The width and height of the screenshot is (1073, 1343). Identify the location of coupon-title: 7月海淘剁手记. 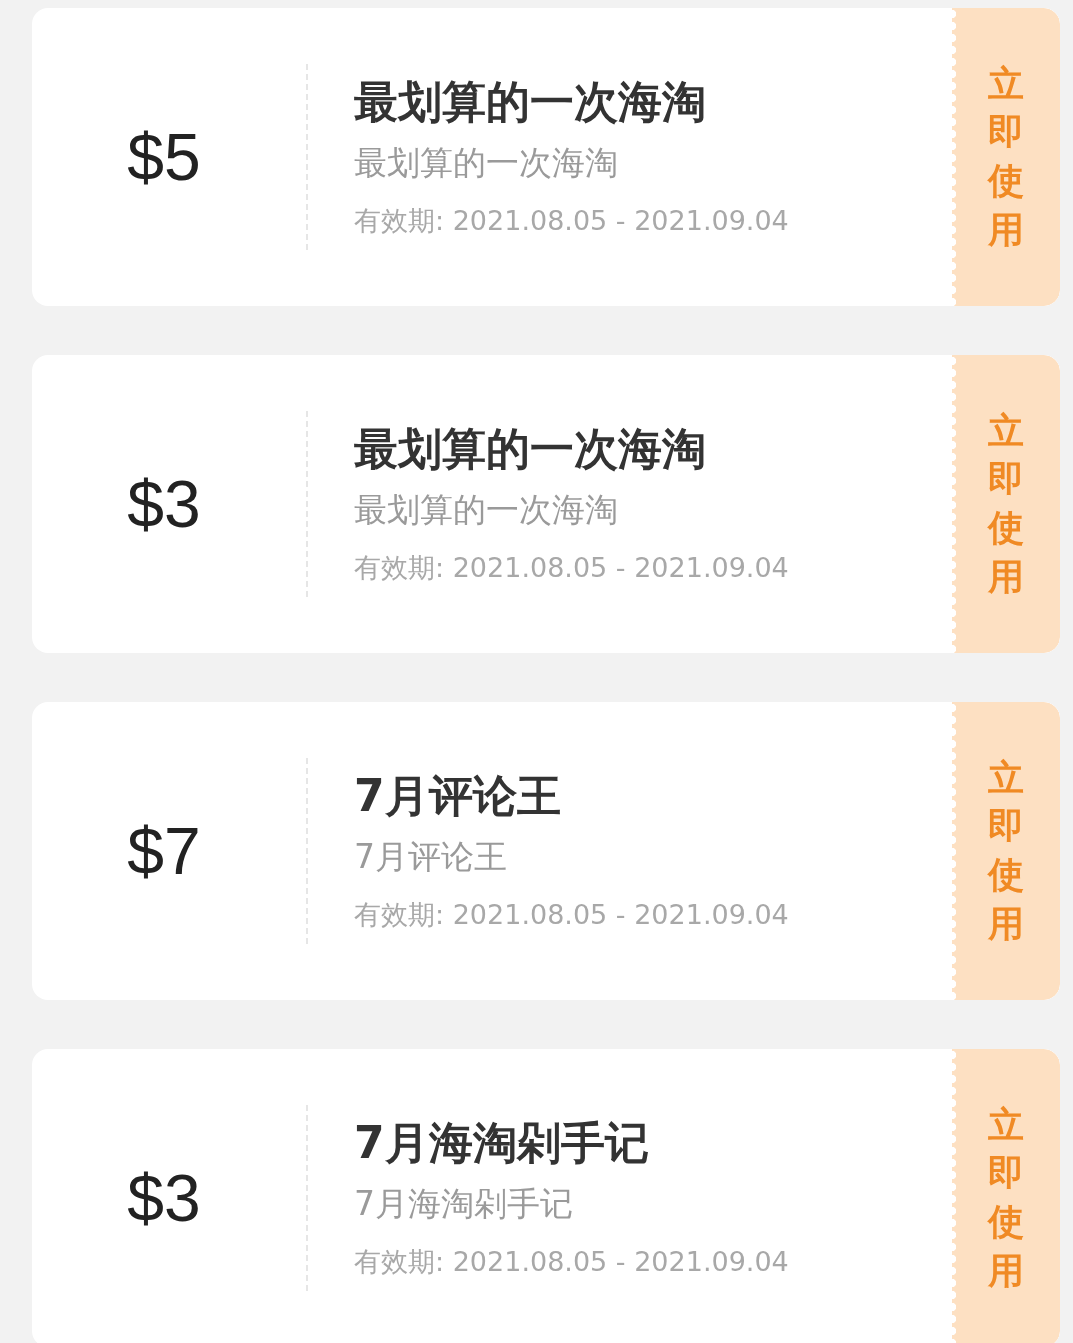
(502, 1144).